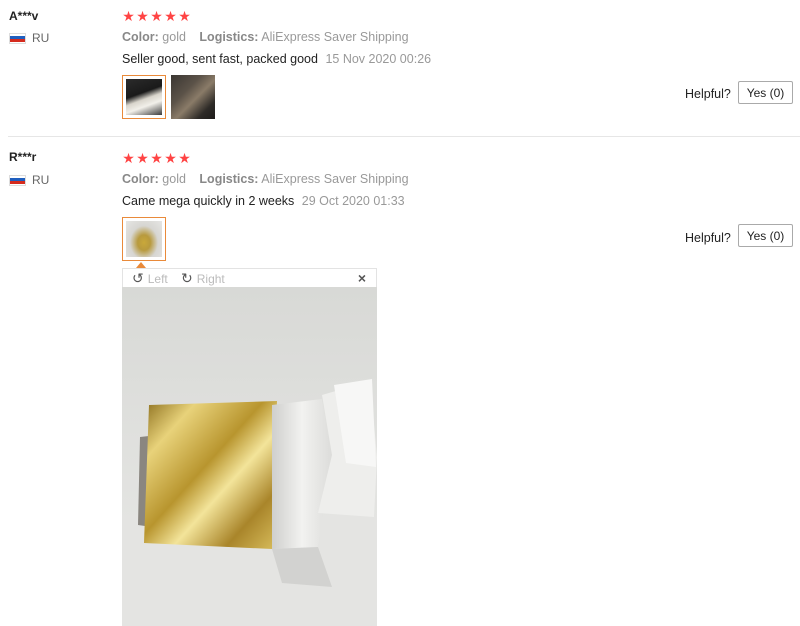 This screenshot has height=626, width=800. I want to click on review-date: 15 Nov 2020 00:26, so click(378, 59).